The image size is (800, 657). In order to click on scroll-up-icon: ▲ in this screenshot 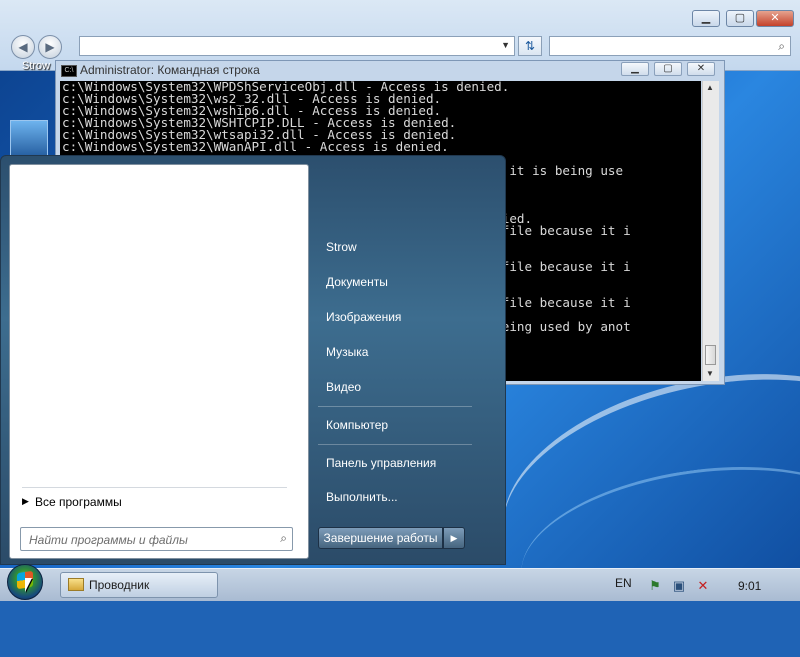, I will do `click(710, 87)`.